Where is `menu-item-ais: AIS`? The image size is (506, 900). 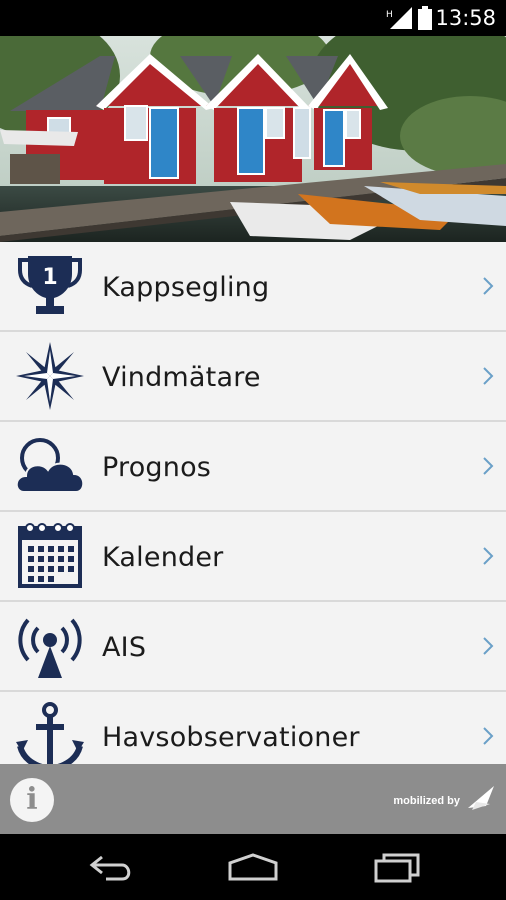 menu-item-ais: AIS is located at coordinates (253, 646).